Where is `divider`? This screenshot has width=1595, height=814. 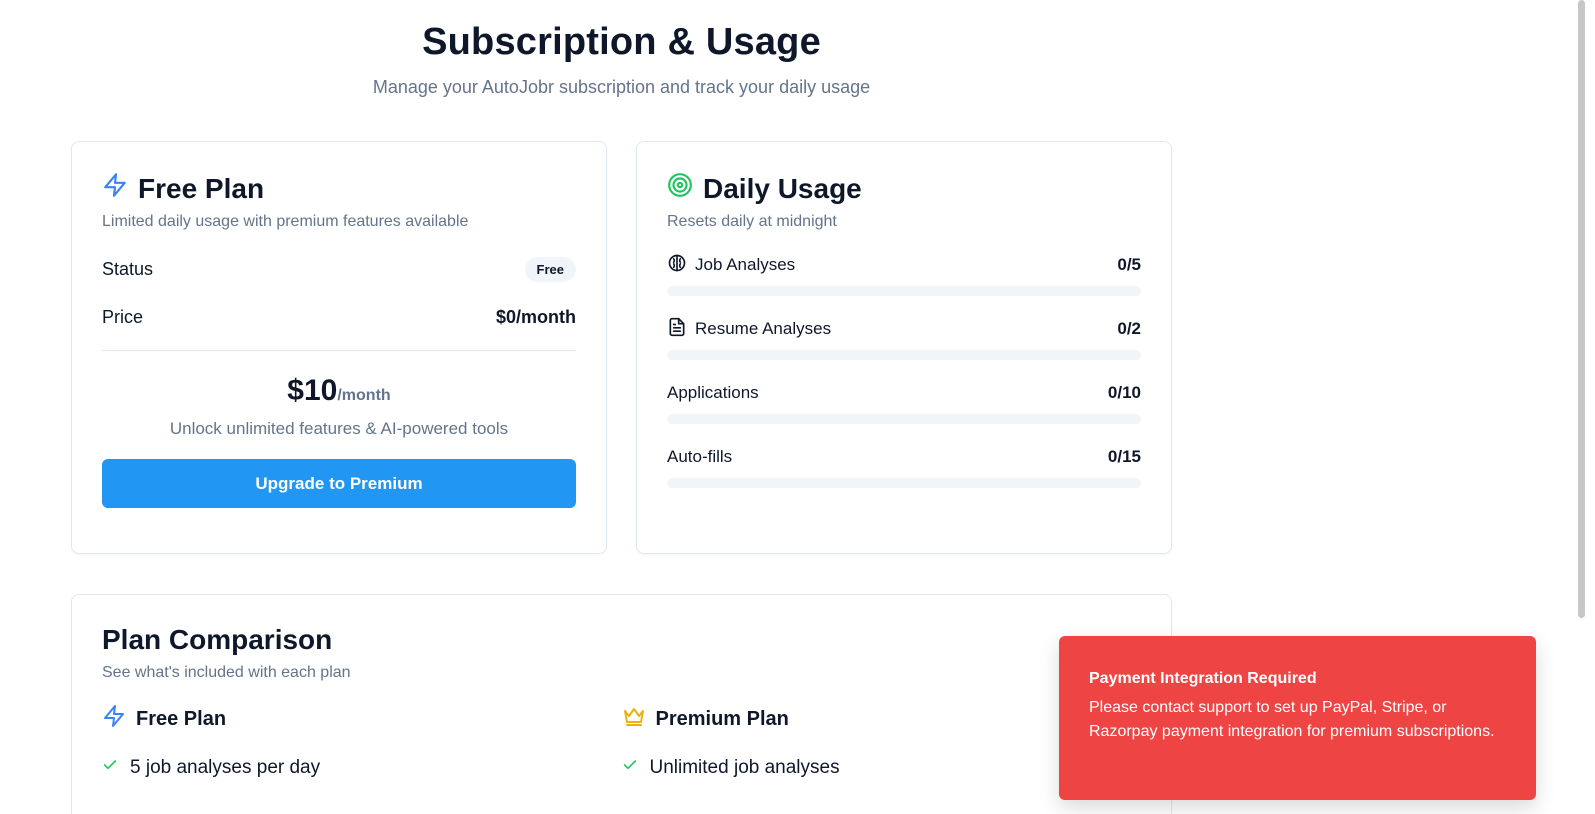 divider is located at coordinates (339, 350).